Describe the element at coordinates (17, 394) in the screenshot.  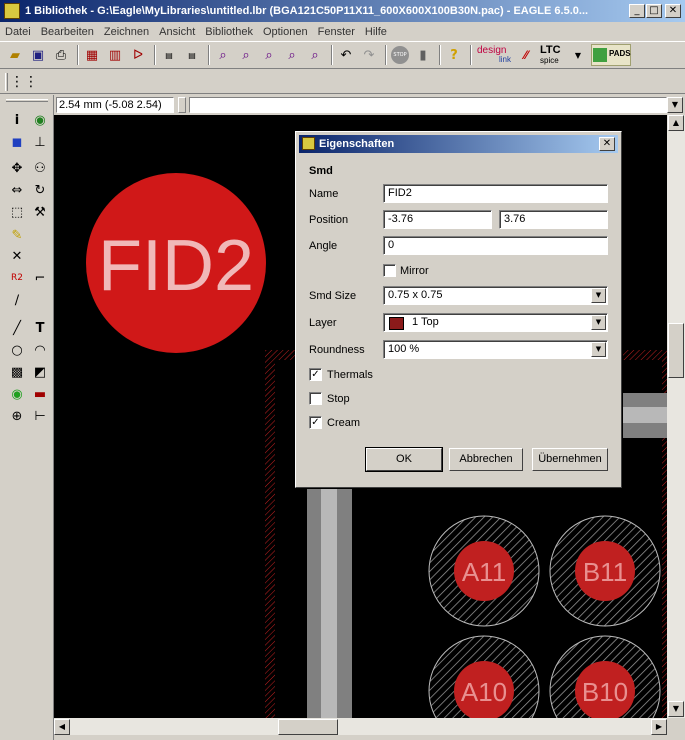
I see `pad-icon: ◉` at that location.